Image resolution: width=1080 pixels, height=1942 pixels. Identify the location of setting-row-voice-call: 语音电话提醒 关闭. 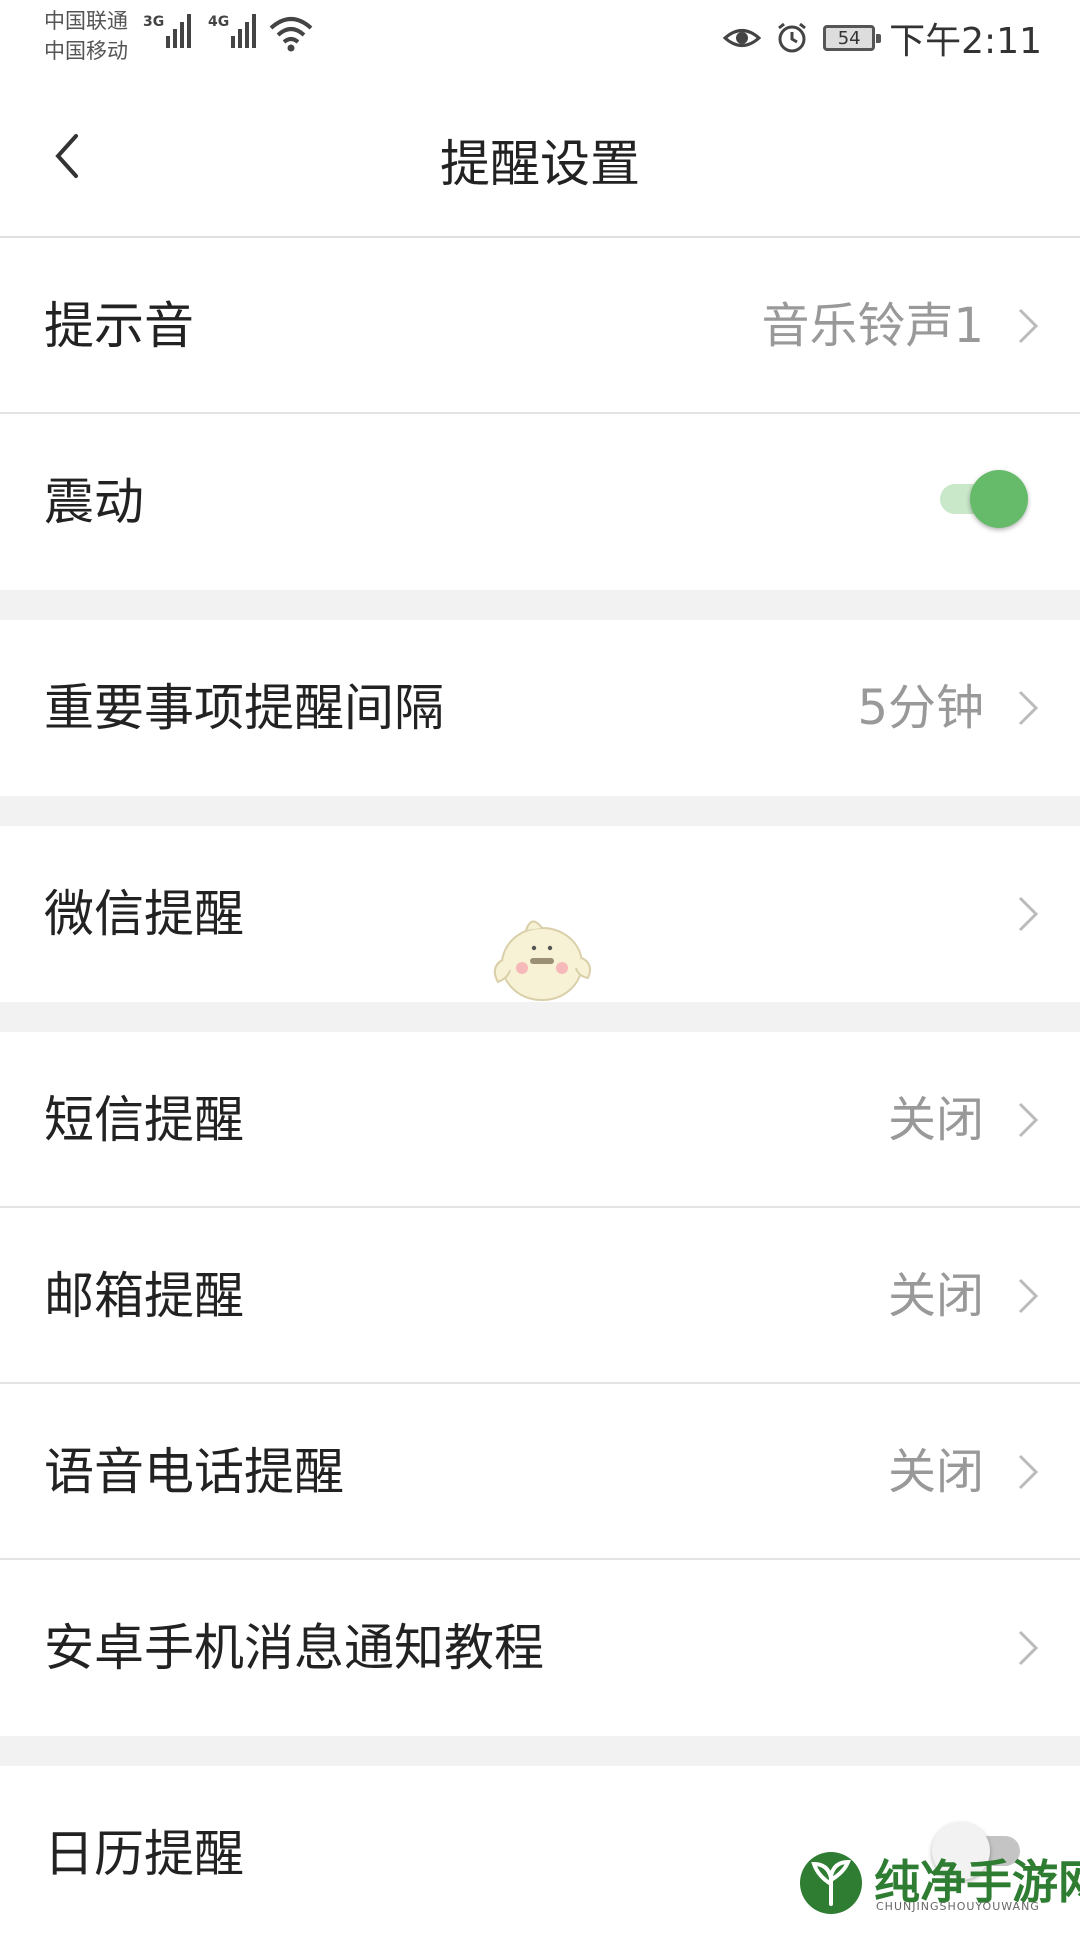
(540, 1472).